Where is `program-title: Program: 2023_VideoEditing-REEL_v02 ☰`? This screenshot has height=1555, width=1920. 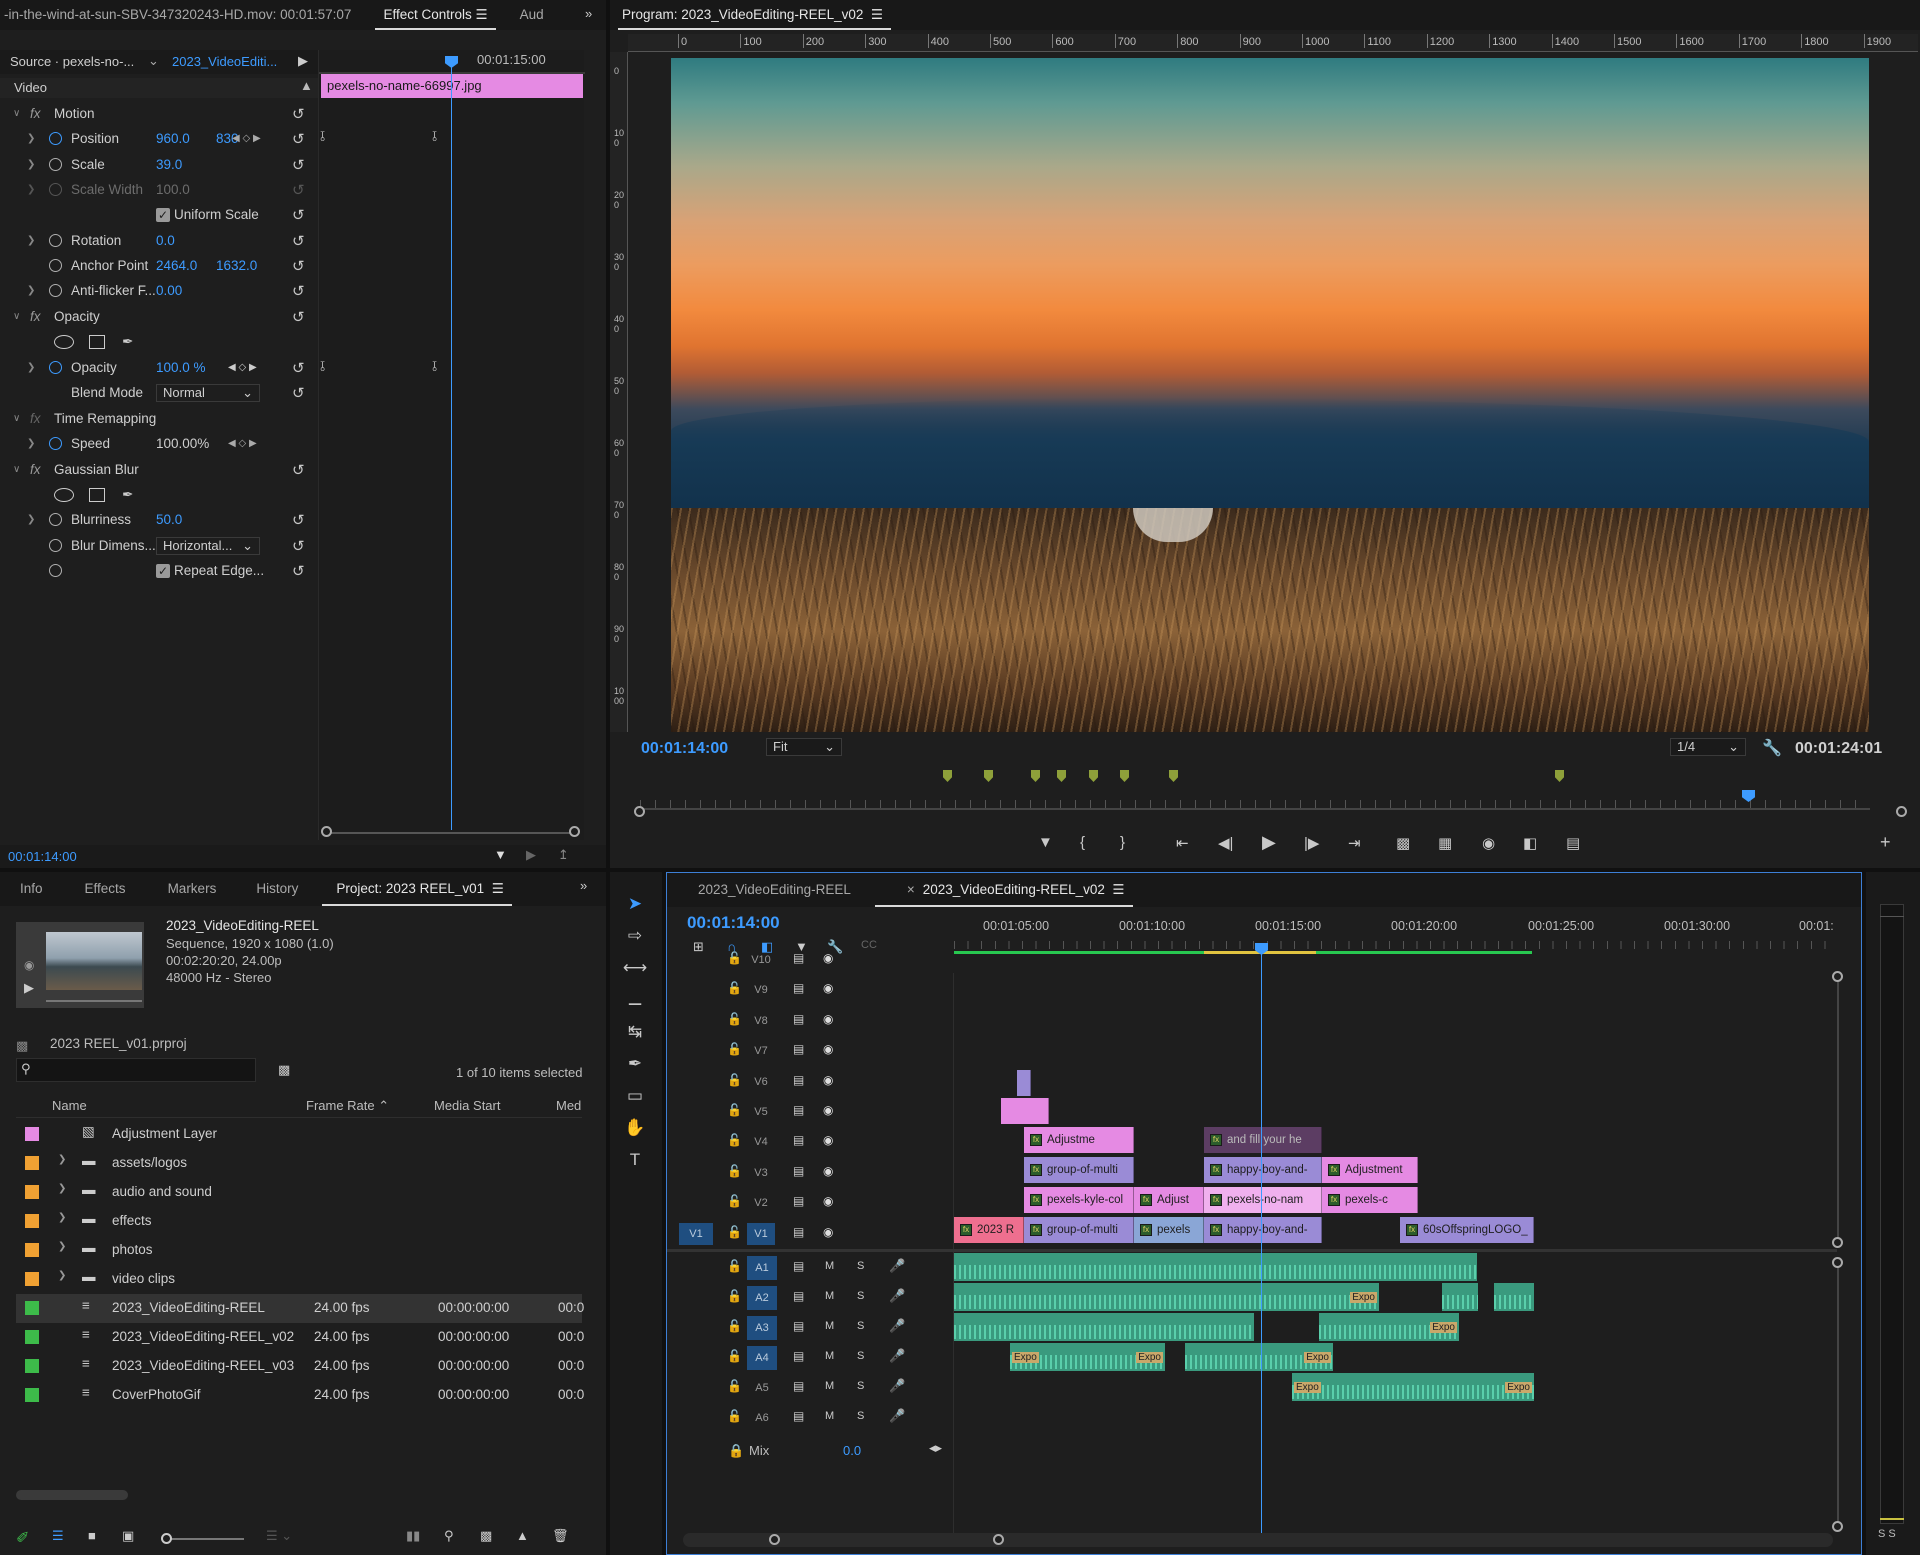
program-title: Program: 2023_VideoEditing-REEL_v02 ☰ is located at coordinates (754, 15).